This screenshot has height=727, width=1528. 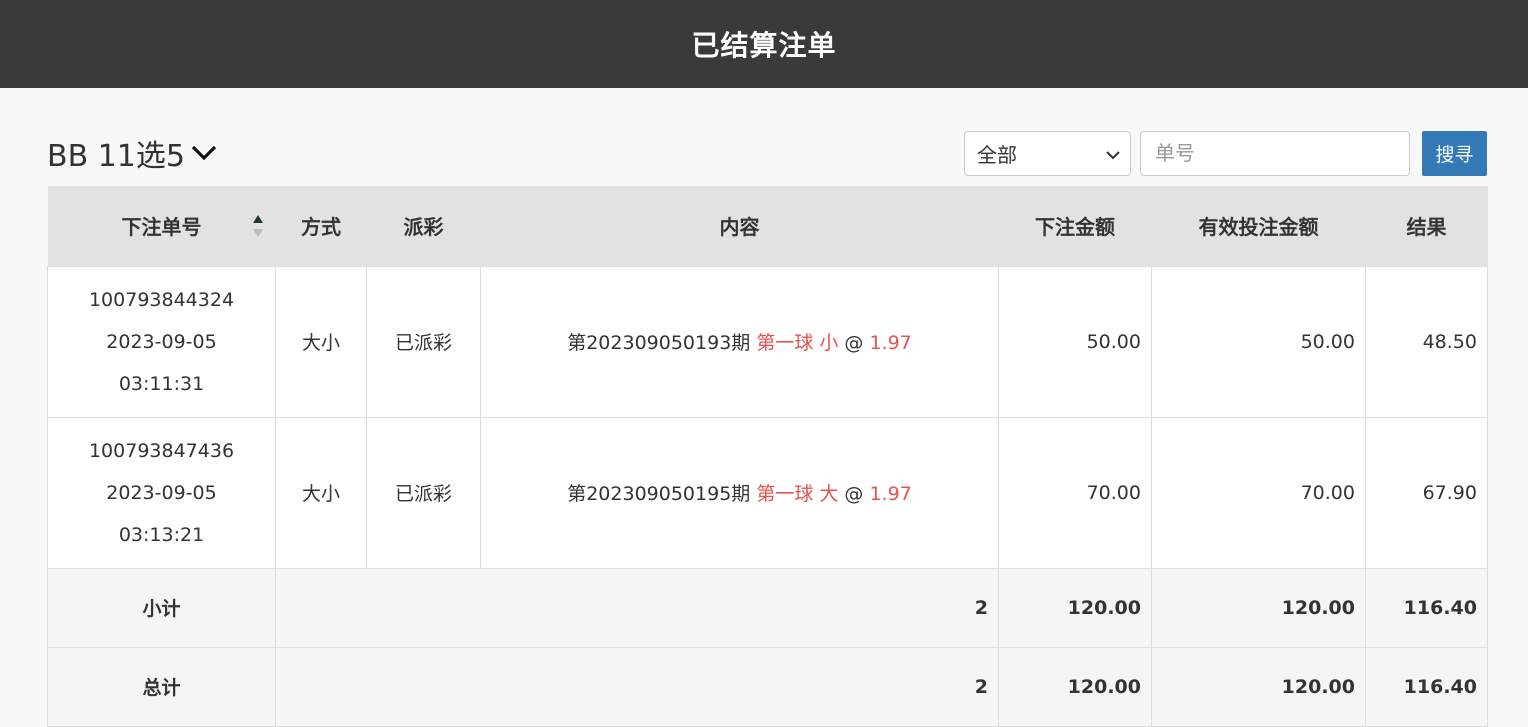 What do you see at coordinates (258, 226) in the screenshot?
I see `sort-icon` at bounding box center [258, 226].